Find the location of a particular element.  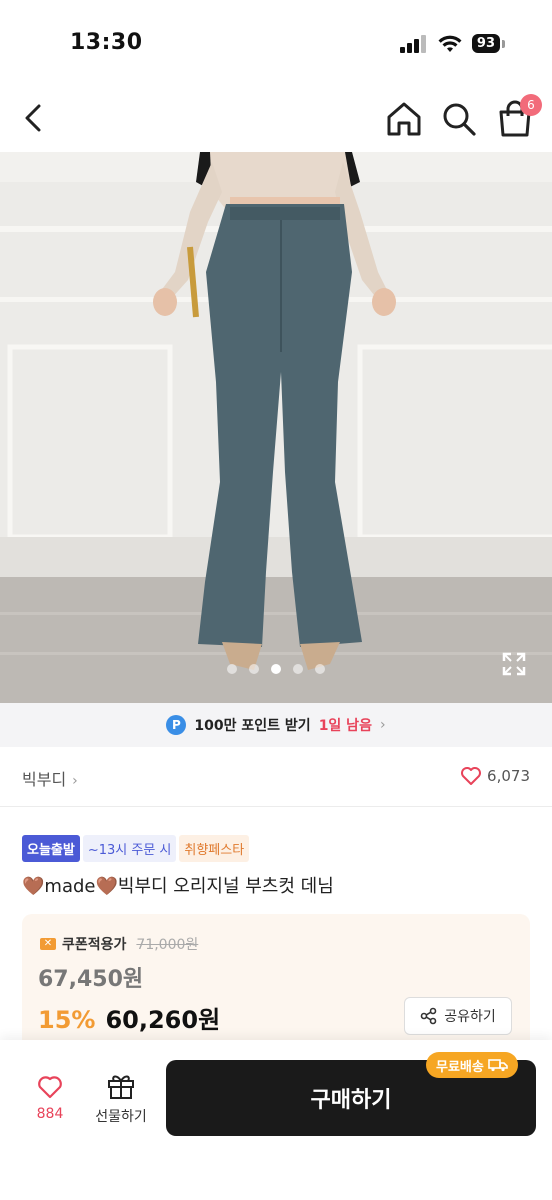

original-price: 71,000원 is located at coordinates (167, 945).